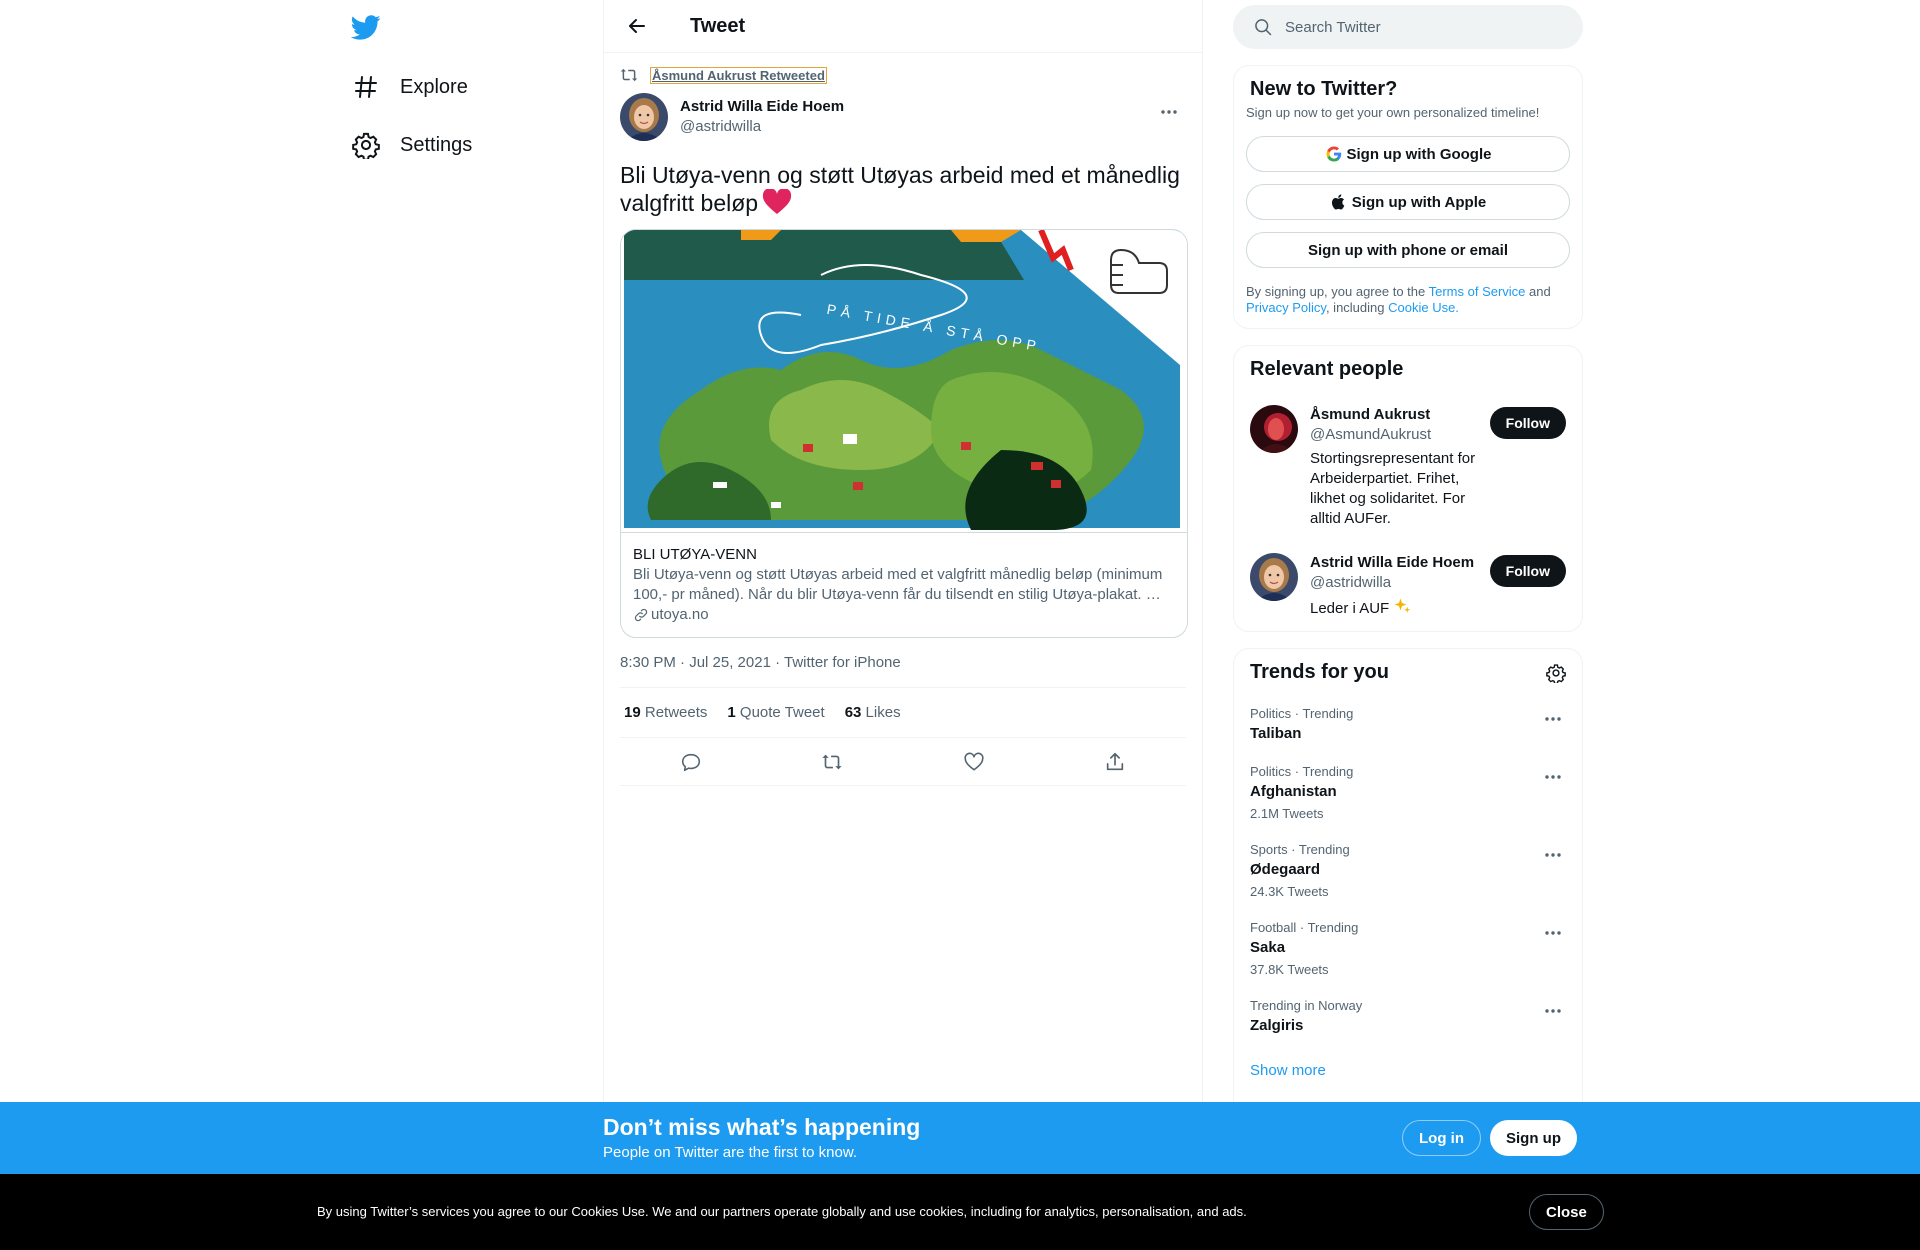 This screenshot has width=1920, height=1250. I want to click on quotes-stat: 1 Quote Tweet, so click(775, 712).